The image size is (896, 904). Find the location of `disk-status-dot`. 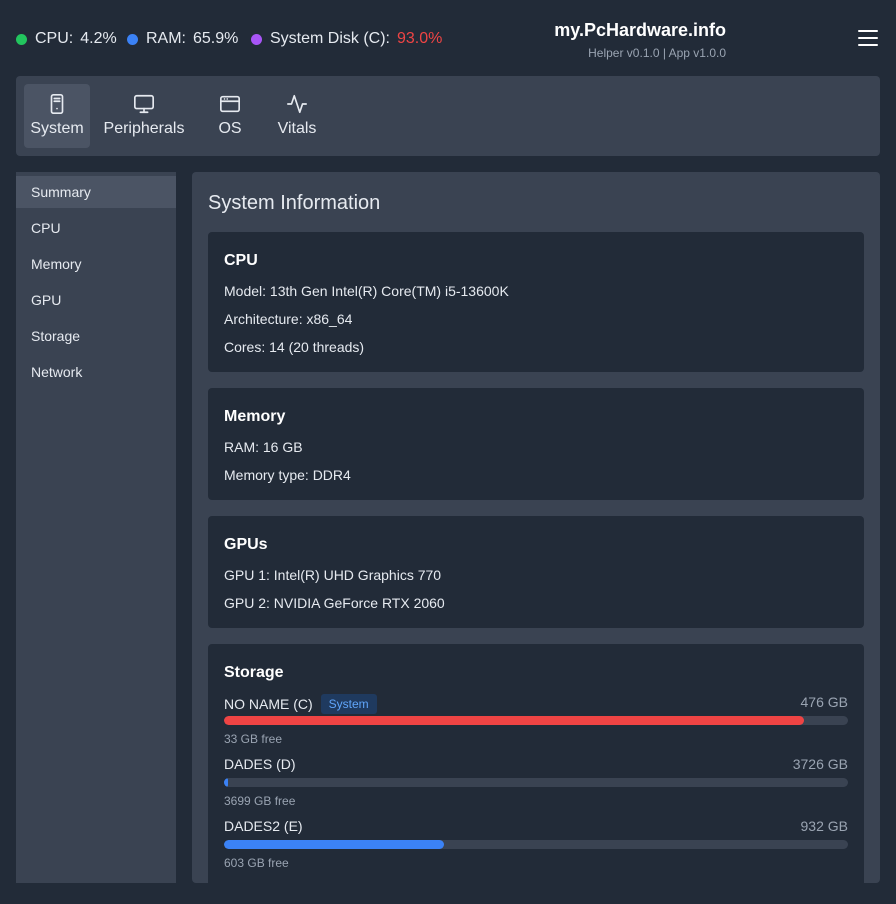

disk-status-dot is located at coordinates (256, 39).